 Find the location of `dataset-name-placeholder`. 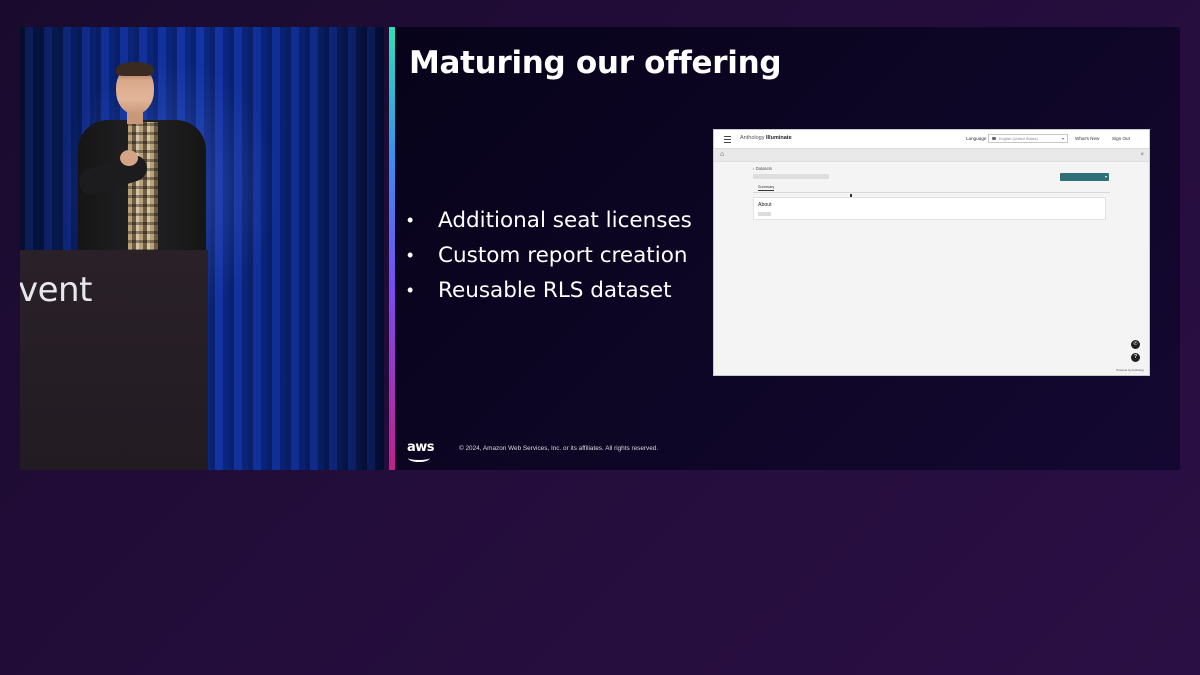

dataset-name-placeholder is located at coordinates (791, 176).